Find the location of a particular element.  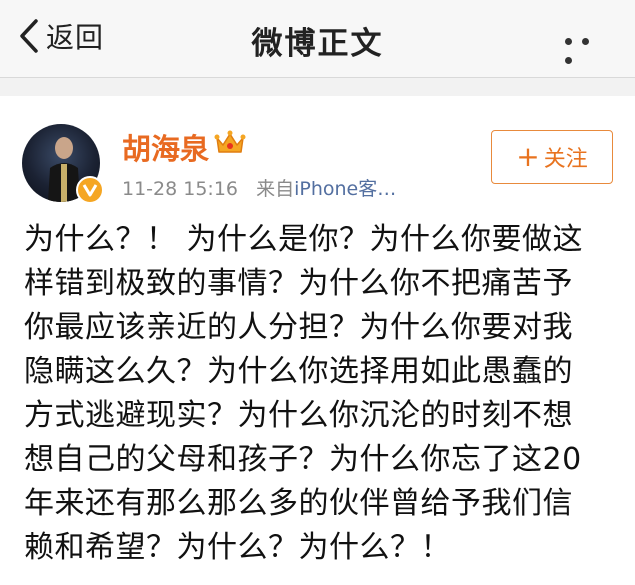

follow-button: + 关注 is located at coordinates (552, 157).